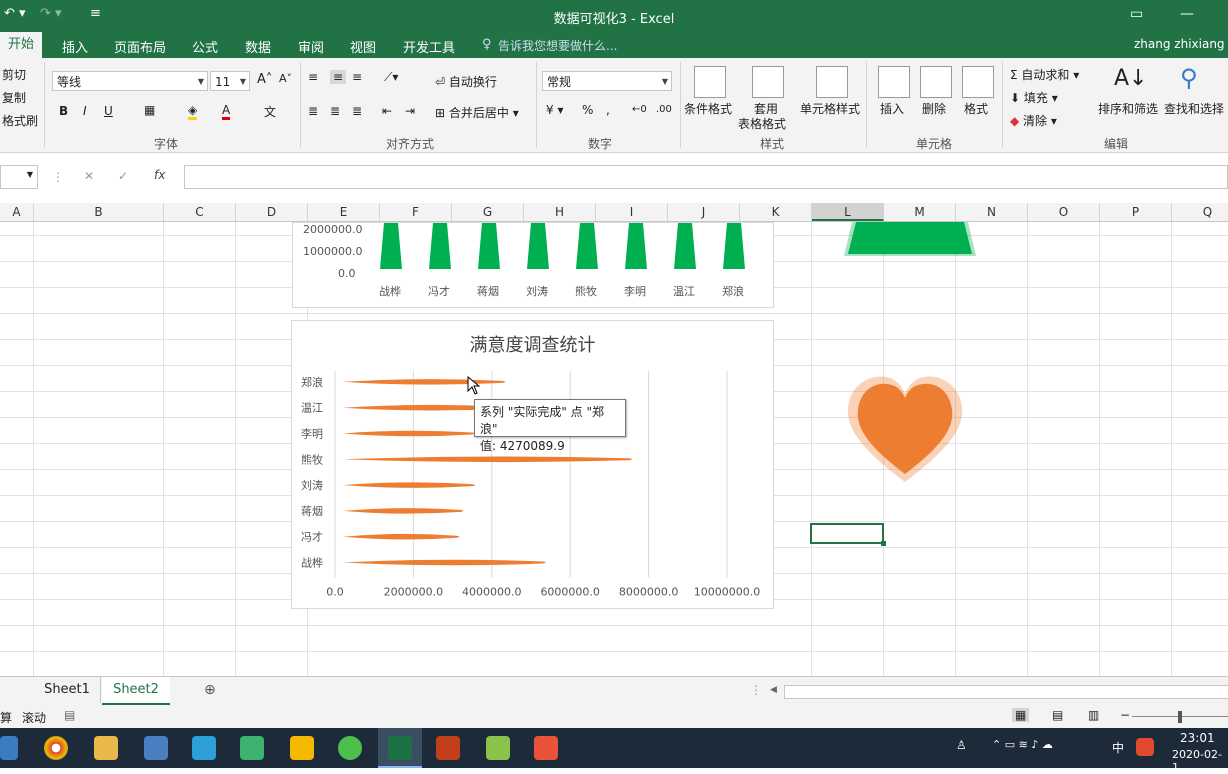 The height and width of the screenshot is (774, 1228). Describe the element at coordinates (387, 111) in the screenshot. I see `decrease-indent-icon: ⇤` at that location.